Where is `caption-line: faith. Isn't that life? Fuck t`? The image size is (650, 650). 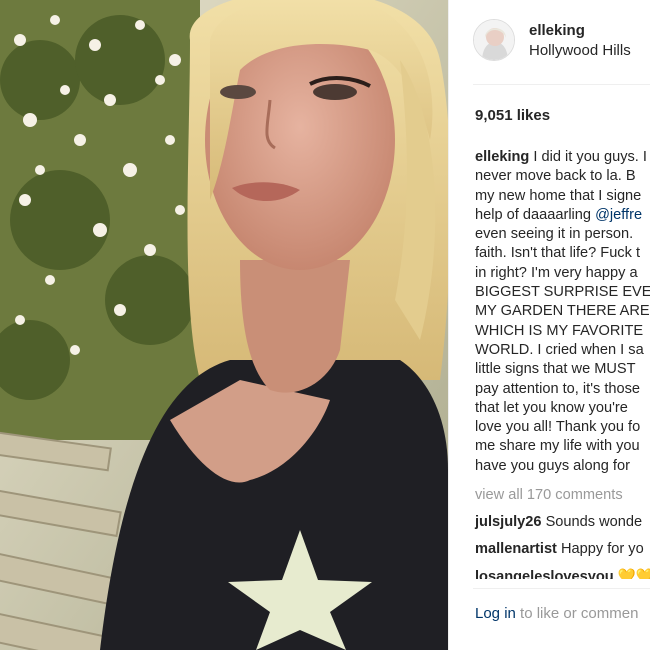 caption-line: faith. Isn't that life? Fuck t is located at coordinates (558, 253).